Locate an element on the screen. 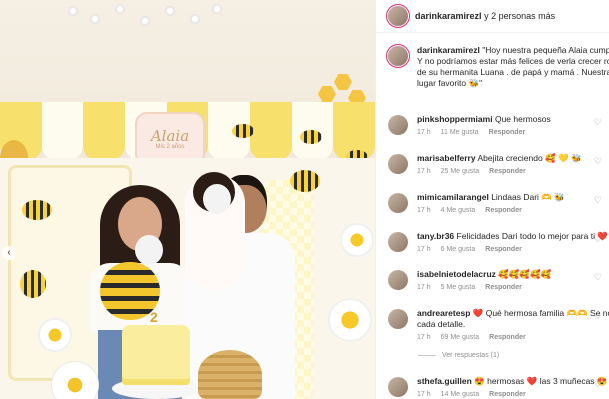 The width and height of the screenshot is (609, 399). comment-text: Que hermosos is located at coordinates (522, 119).